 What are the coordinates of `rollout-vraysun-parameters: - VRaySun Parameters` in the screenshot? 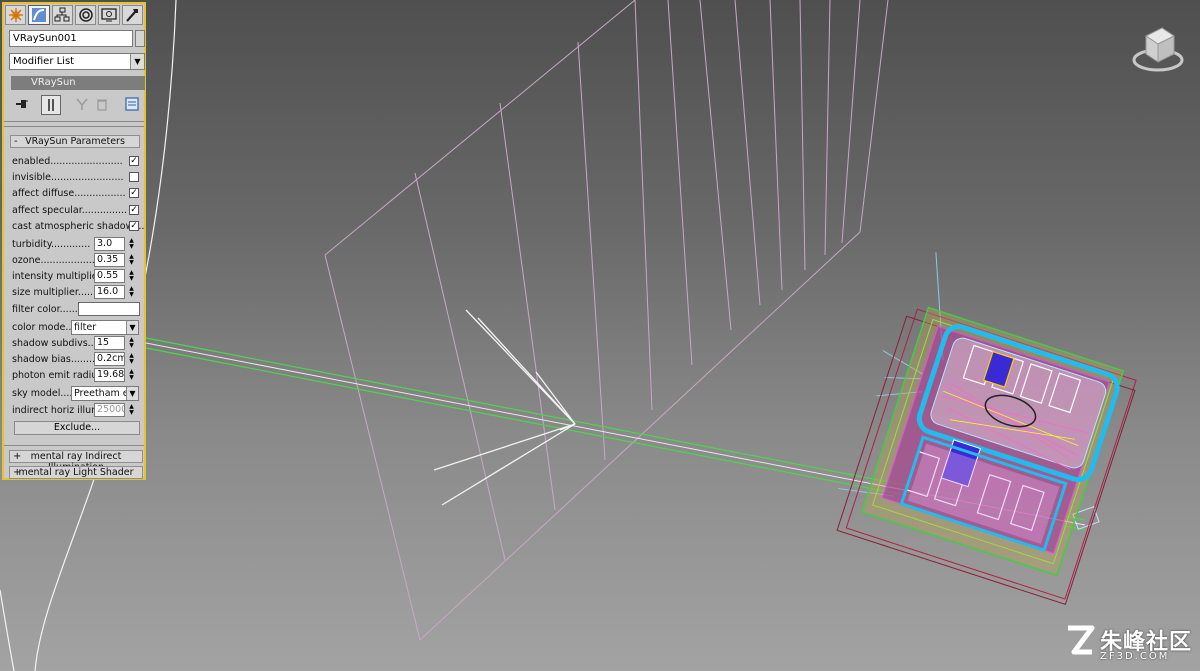 It's located at (75, 141).